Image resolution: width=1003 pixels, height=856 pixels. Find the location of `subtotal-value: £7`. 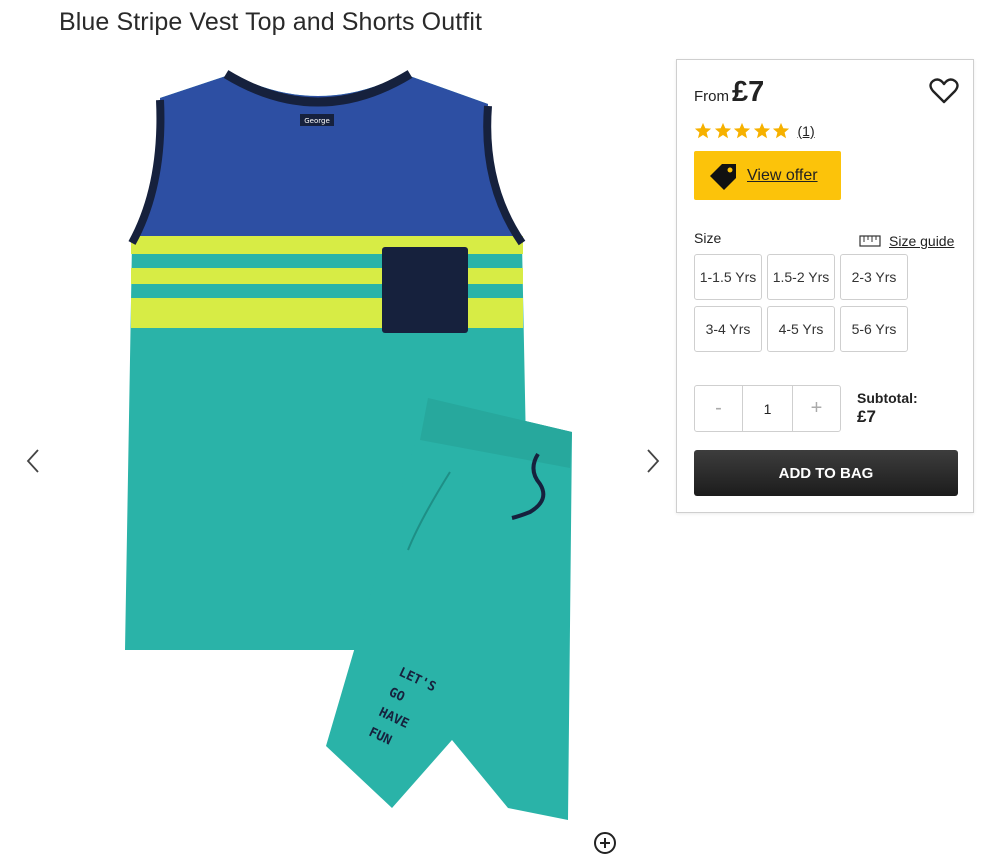

subtotal-value: £7 is located at coordinates (866, 416).